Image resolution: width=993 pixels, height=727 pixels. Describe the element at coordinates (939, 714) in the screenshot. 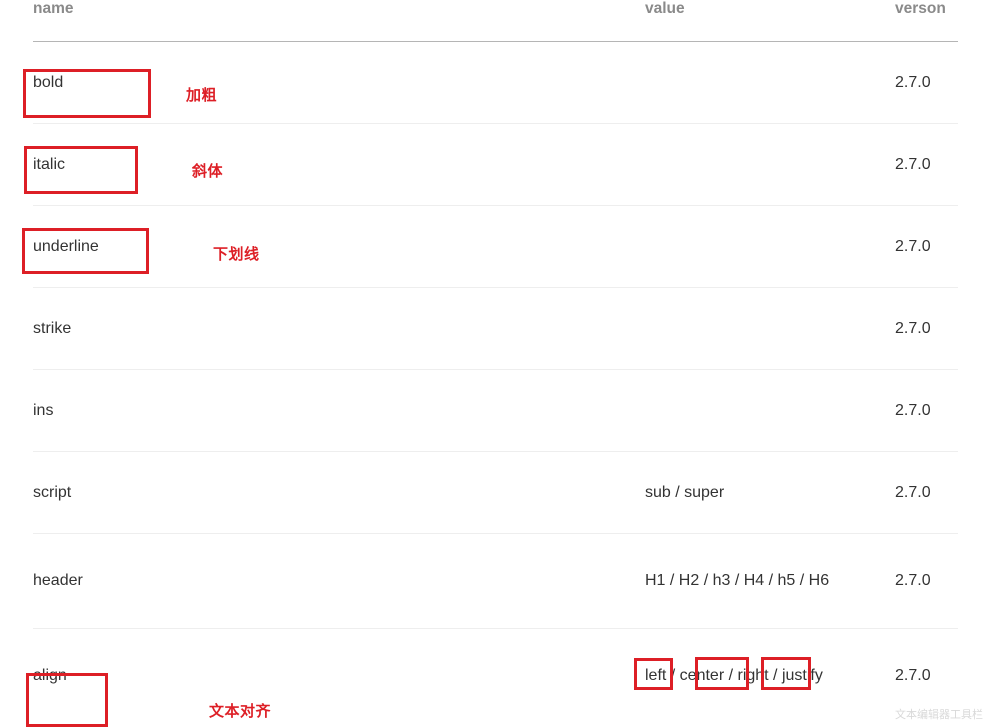

I see `watermark-text: 文本编辑器工具栏` at that location.